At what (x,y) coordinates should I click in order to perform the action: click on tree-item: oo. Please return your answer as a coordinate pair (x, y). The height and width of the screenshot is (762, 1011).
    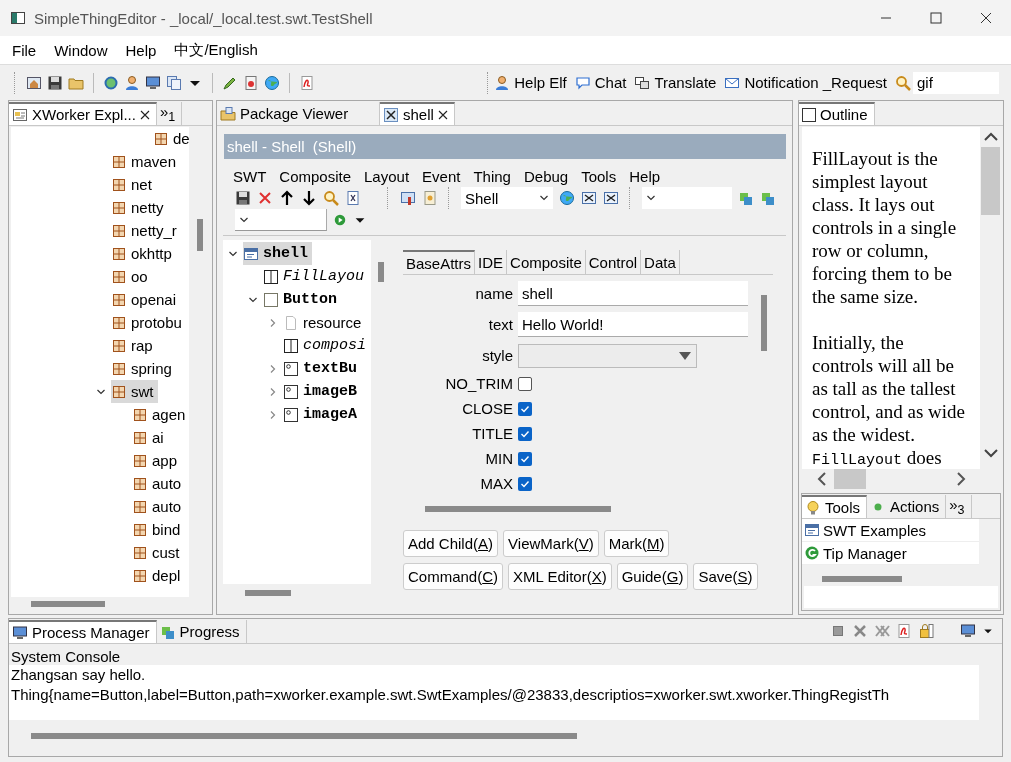
    Looking at the image, I should click on (129, 276).